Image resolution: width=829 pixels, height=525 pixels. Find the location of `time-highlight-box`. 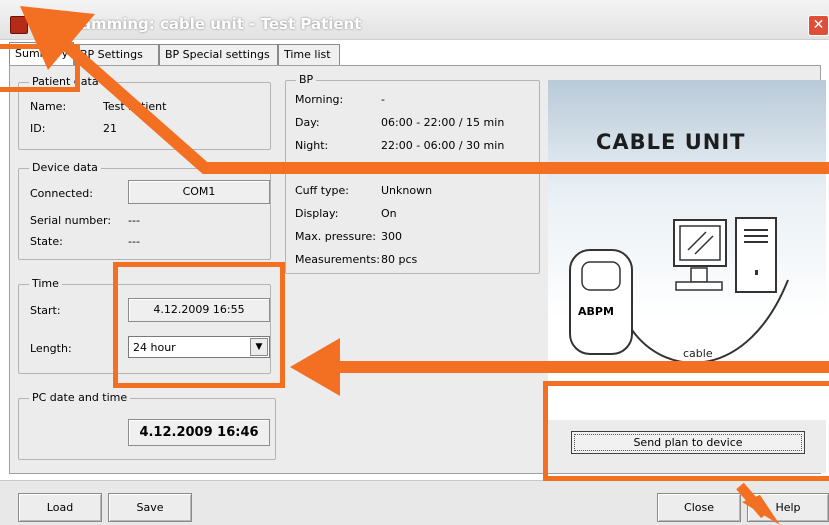

time-highlight-box is located at coordinates (199, 325).